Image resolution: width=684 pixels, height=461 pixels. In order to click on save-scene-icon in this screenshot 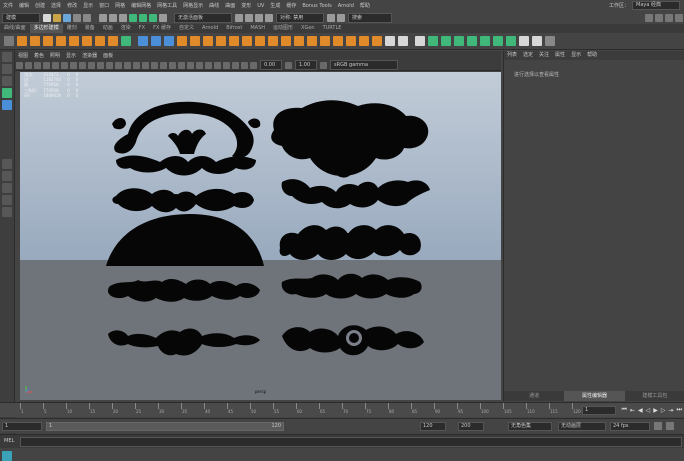, I will do `click(67, 17)`.